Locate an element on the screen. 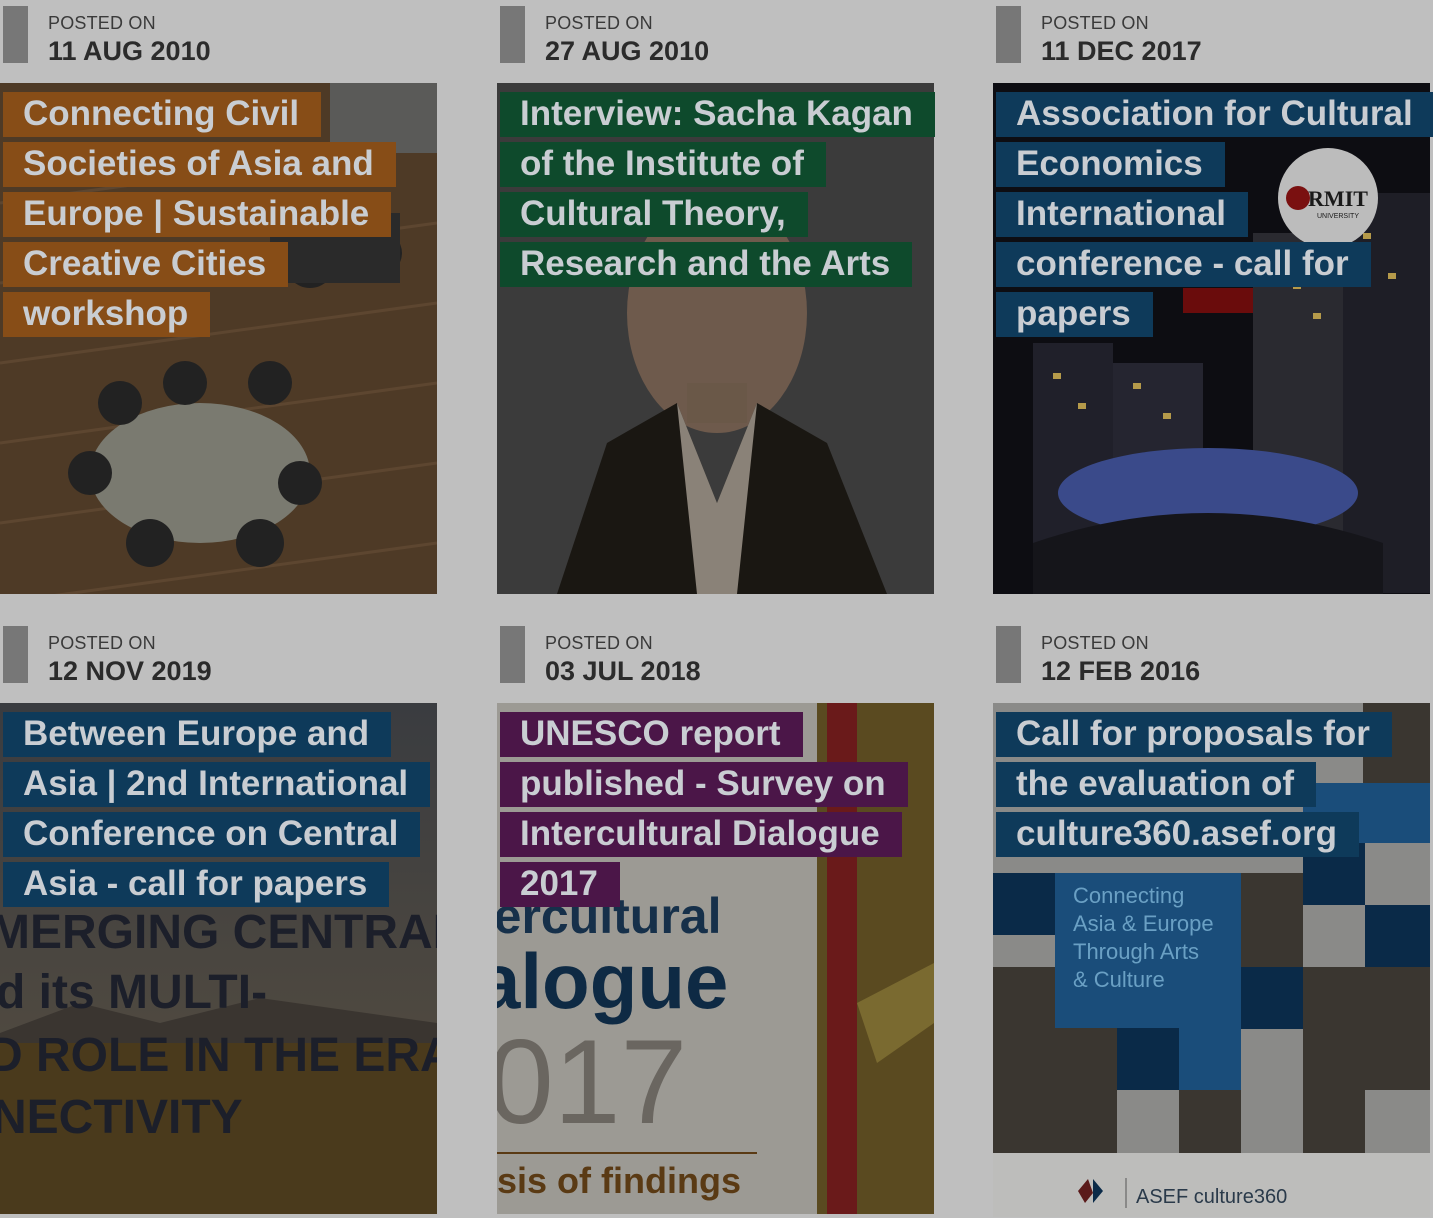 The image size is (1433, 1218). post-date: 27 AUG 2010 is located at coordinates (627, 51).